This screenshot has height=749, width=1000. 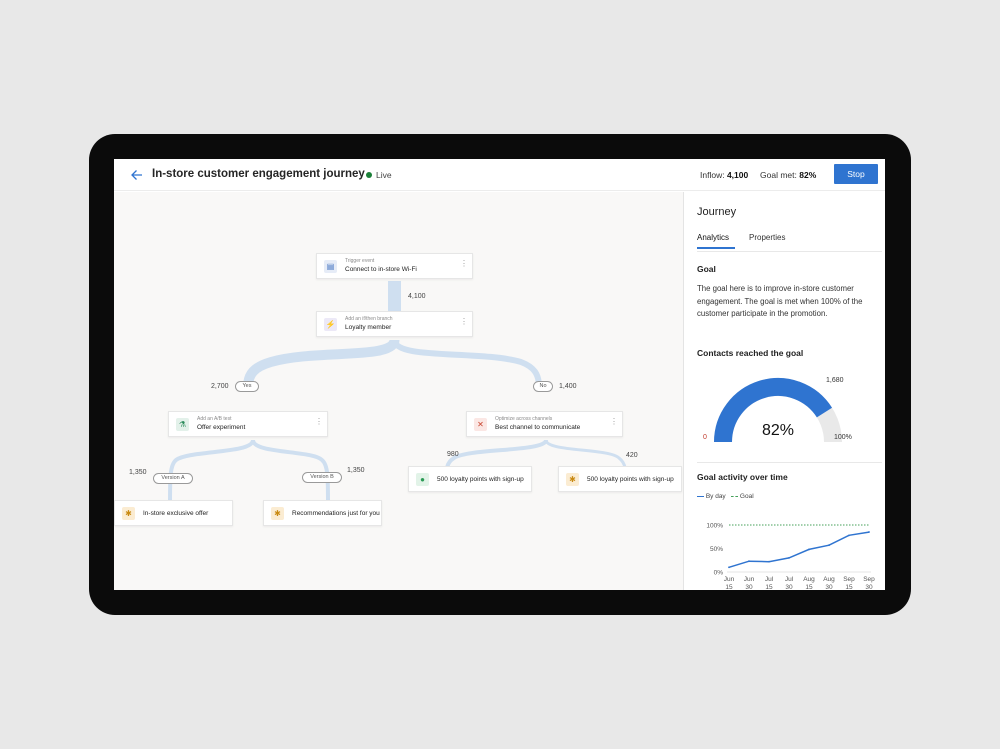 What do you see at coordinates (849, 579) in the screenshot?
I see `x-tick-label: Sep` at bounding box center [849, 579].